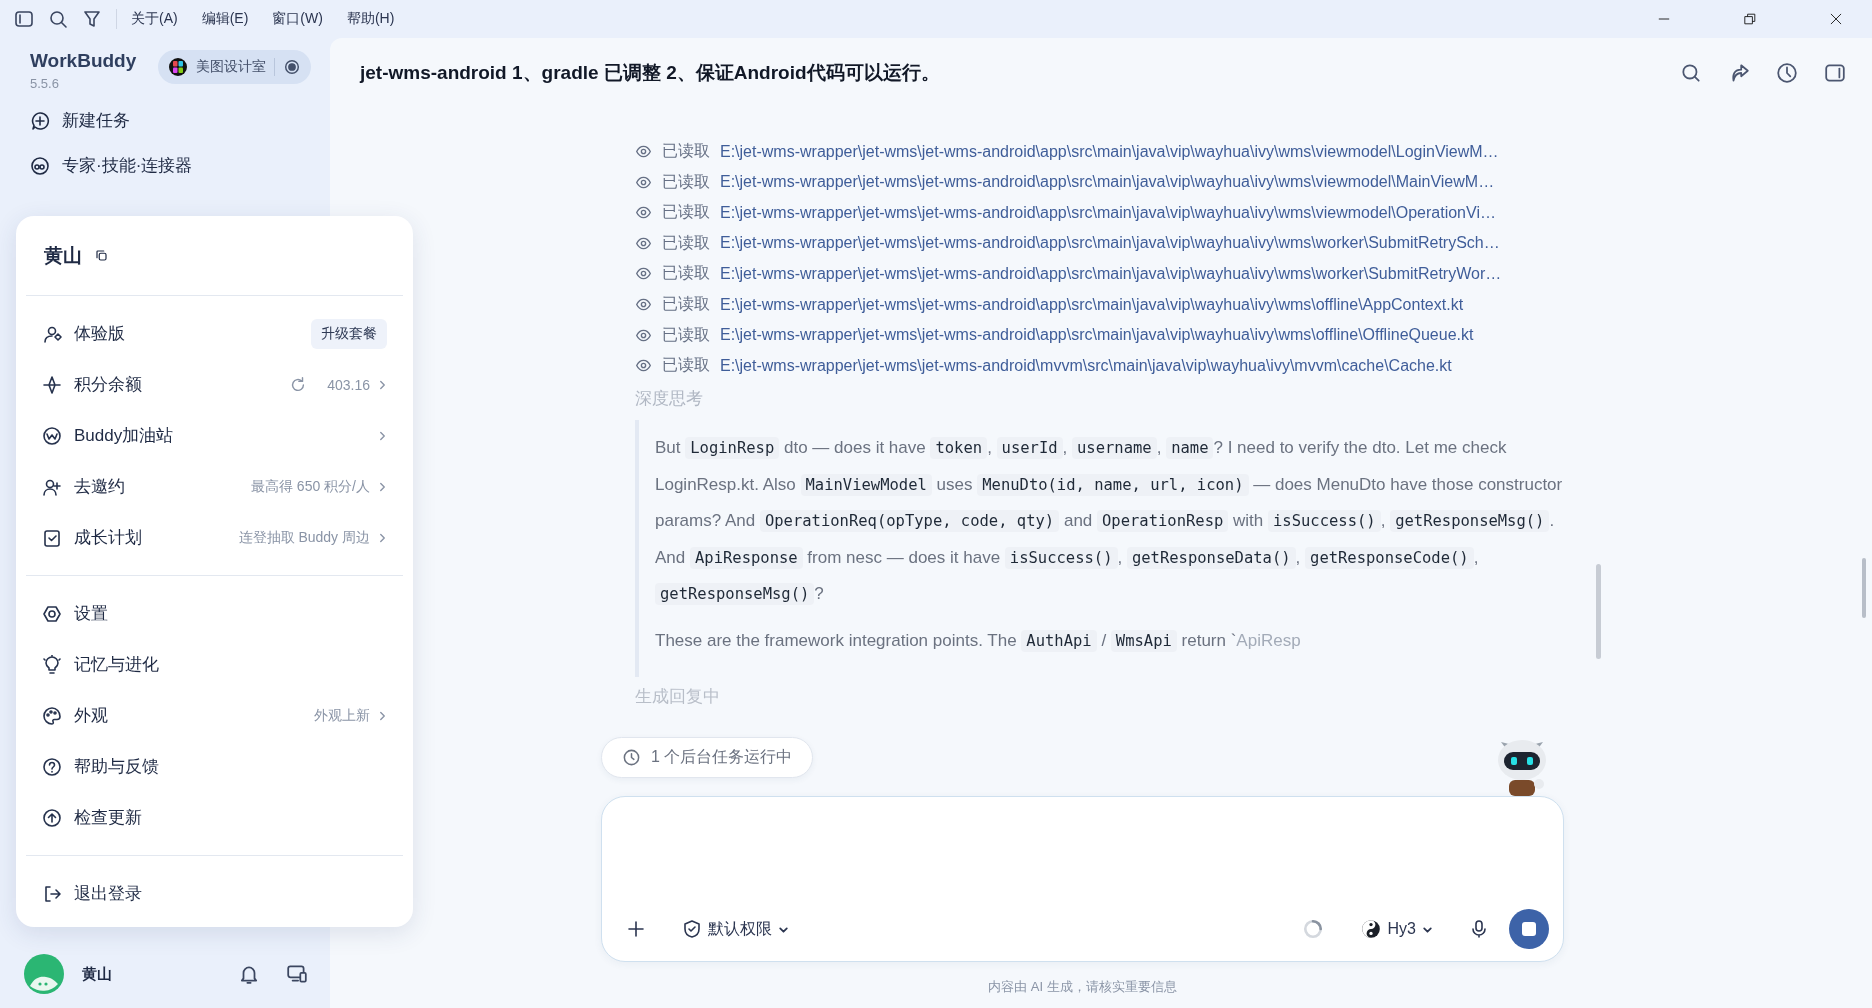 Image resolution: width=1872 pixels, height=1008 pixels. I want to click on menu-item: 体验版 升级套餐, so click(214, 333).